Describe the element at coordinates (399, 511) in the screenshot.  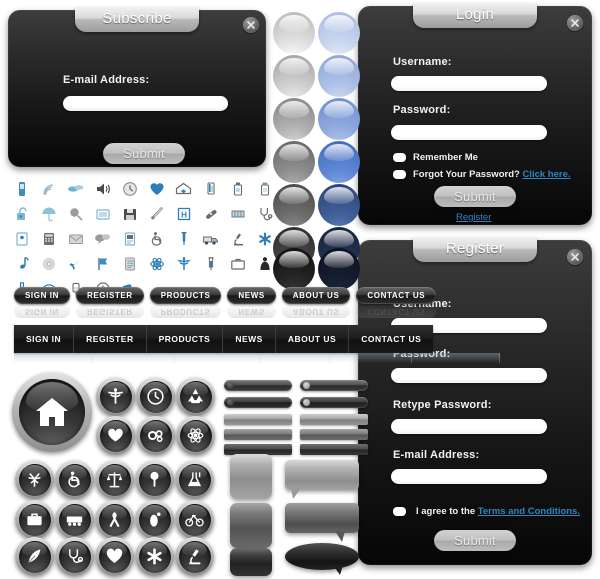
I see `agree-terms-checkbox` at that location.